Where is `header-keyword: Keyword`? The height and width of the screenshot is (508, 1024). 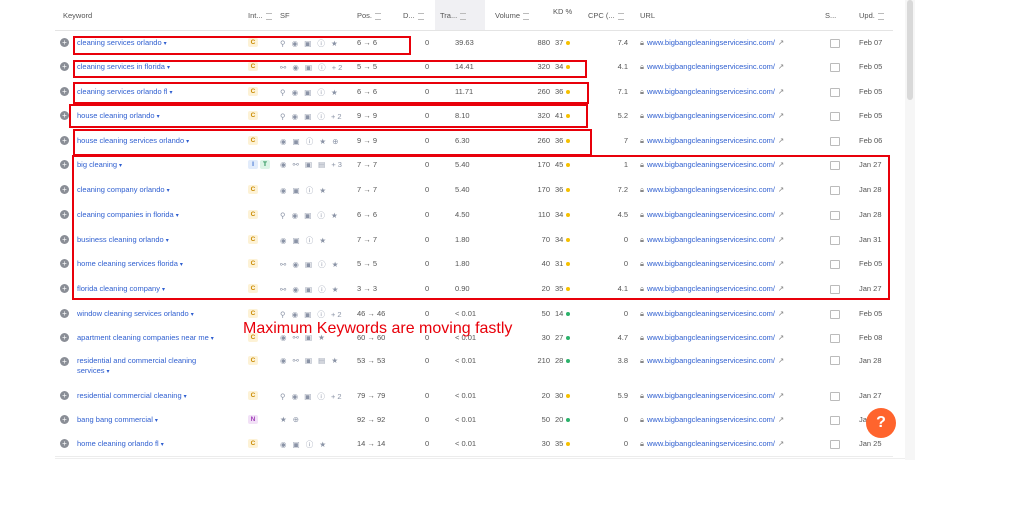 header-keyword: Keyword is located at coordinates (77, 15).